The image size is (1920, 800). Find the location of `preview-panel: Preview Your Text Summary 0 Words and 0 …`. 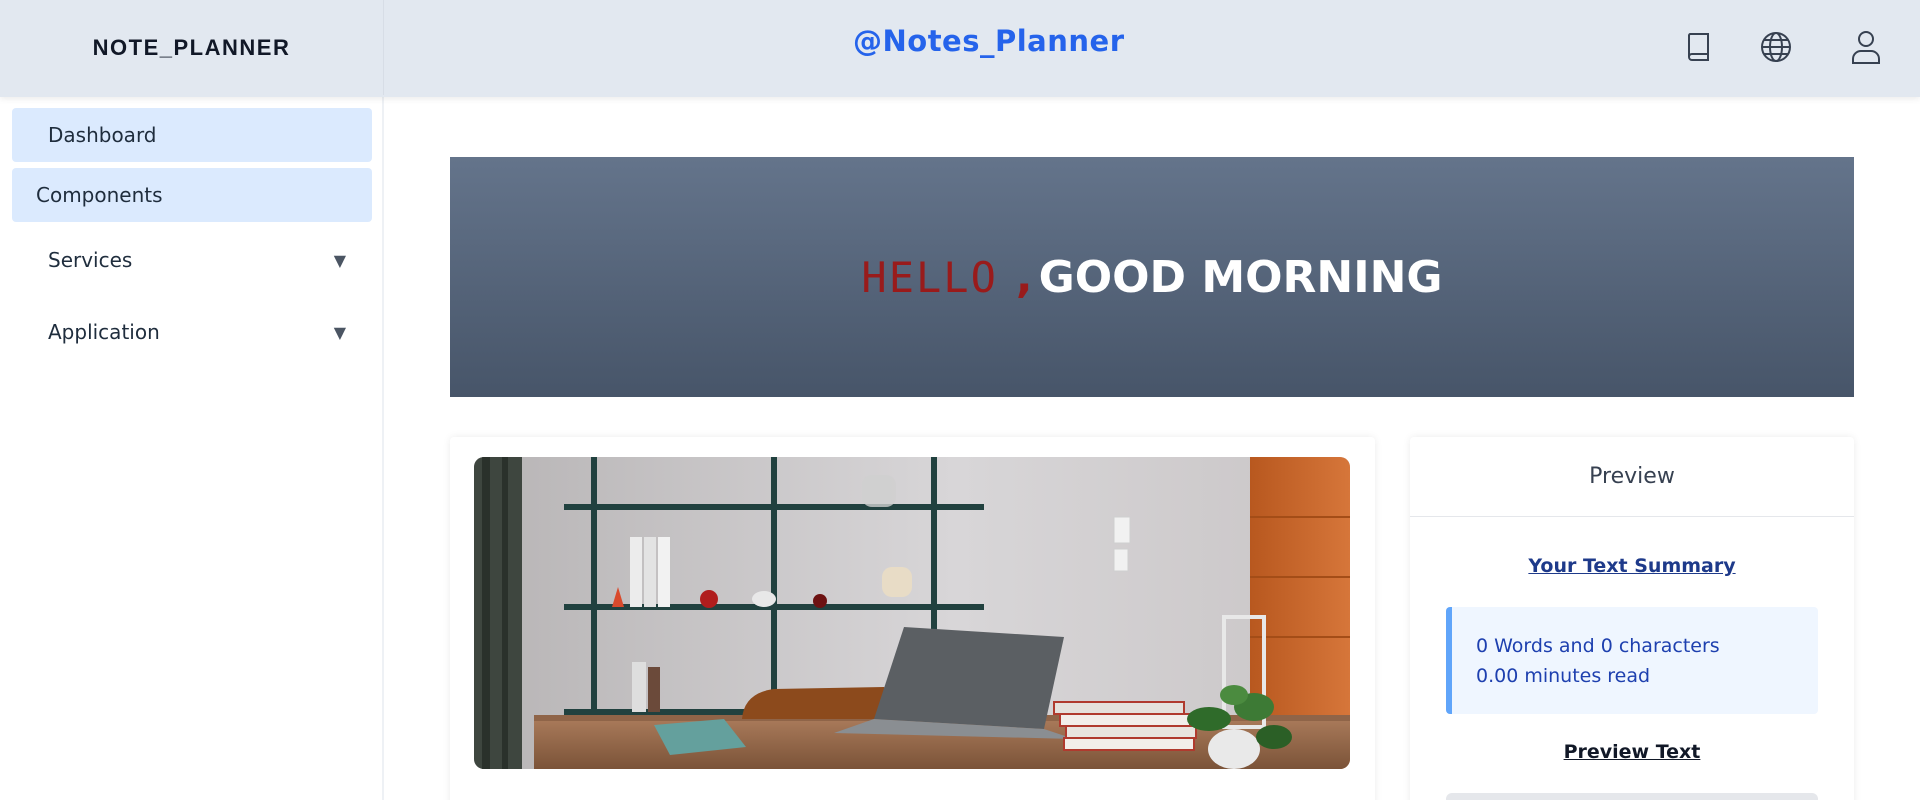

preview-panel: Preview Your Text Summary 0 Words and 0 … is located at coordinates (1632, 618).